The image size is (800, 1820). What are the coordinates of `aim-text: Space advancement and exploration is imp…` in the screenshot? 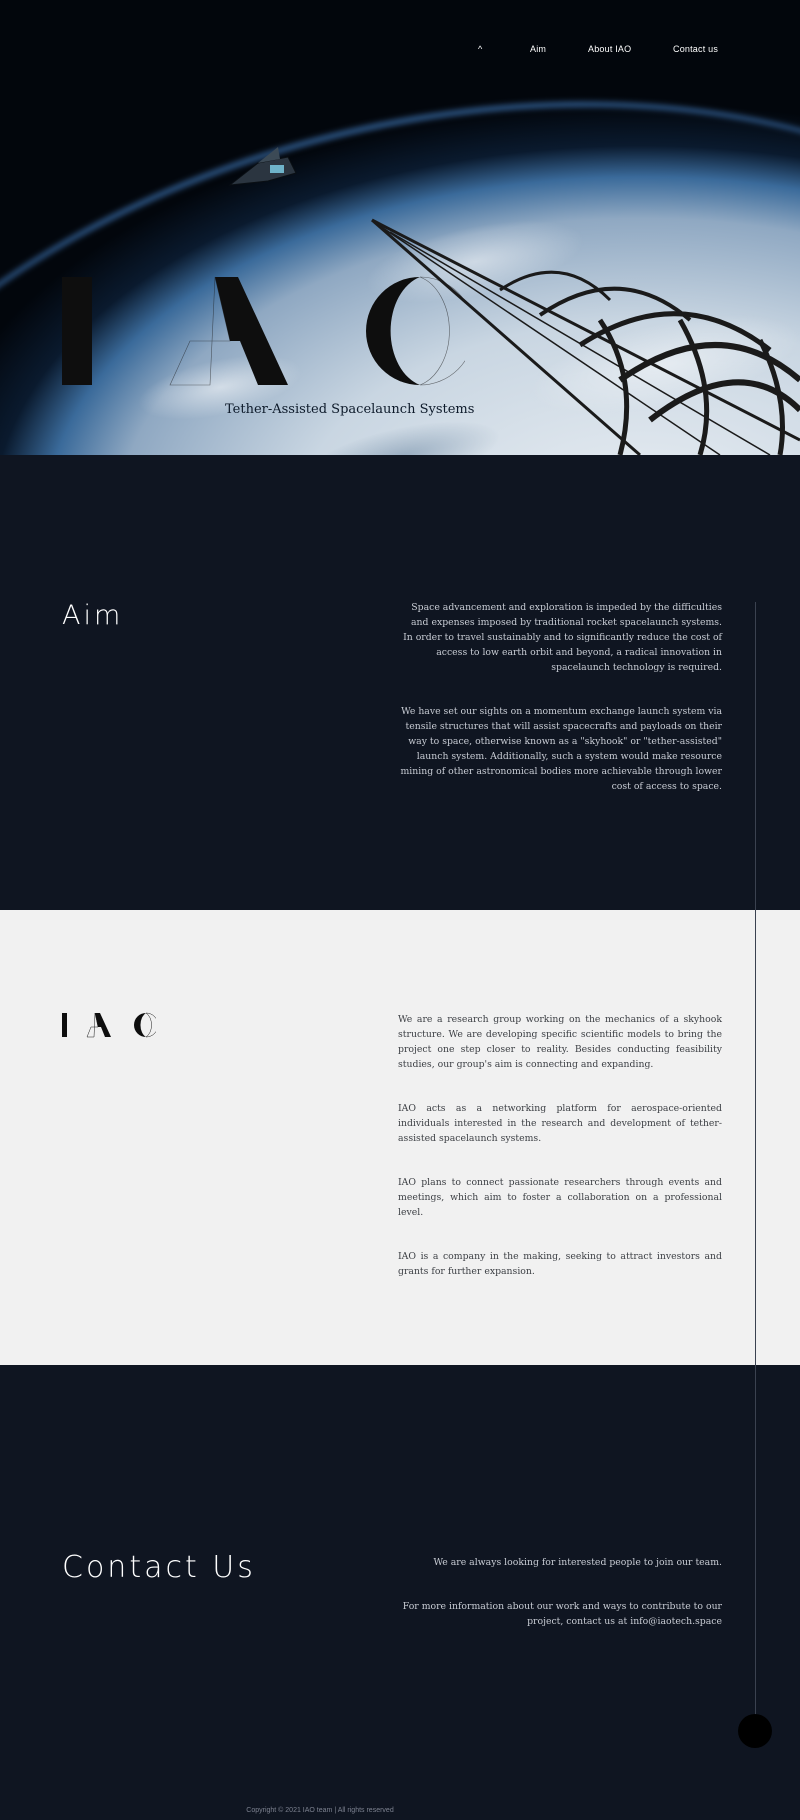 It's located at (561, 697).